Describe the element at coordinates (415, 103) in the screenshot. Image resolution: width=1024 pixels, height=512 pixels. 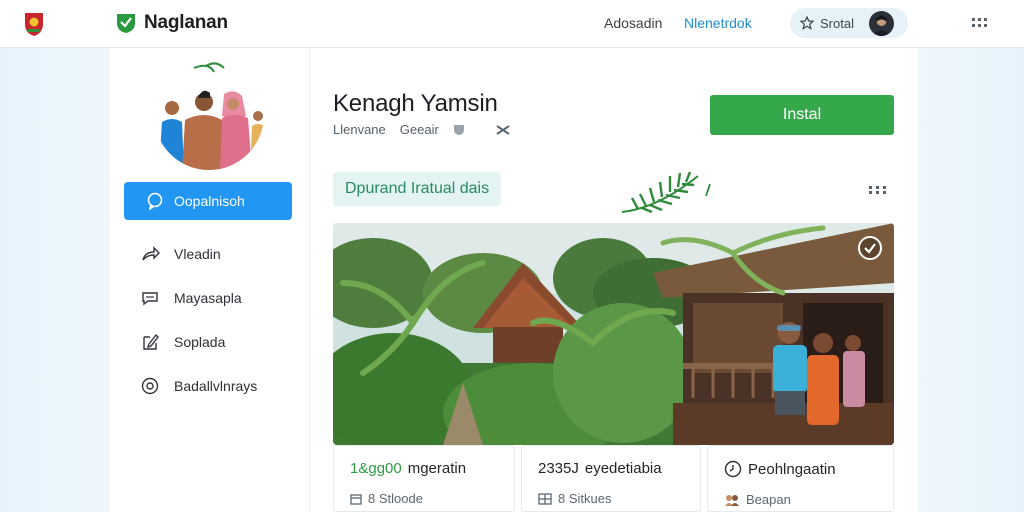
I see `page-title: Kenagh Yamsin` at that location.